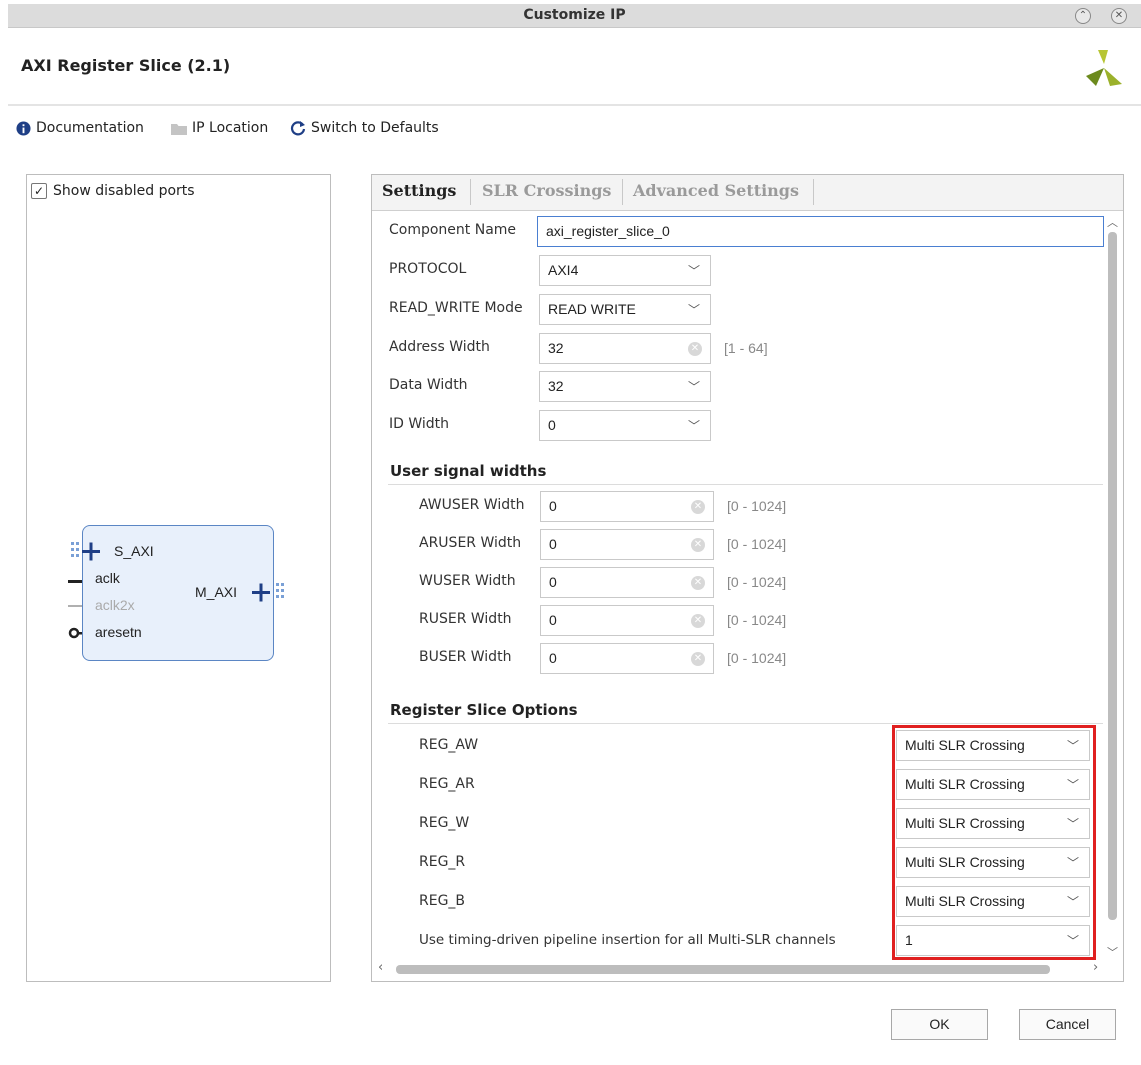  Describe the element at coordinates (994, 842) in the screenshot. I see `highlight-box` at that location.